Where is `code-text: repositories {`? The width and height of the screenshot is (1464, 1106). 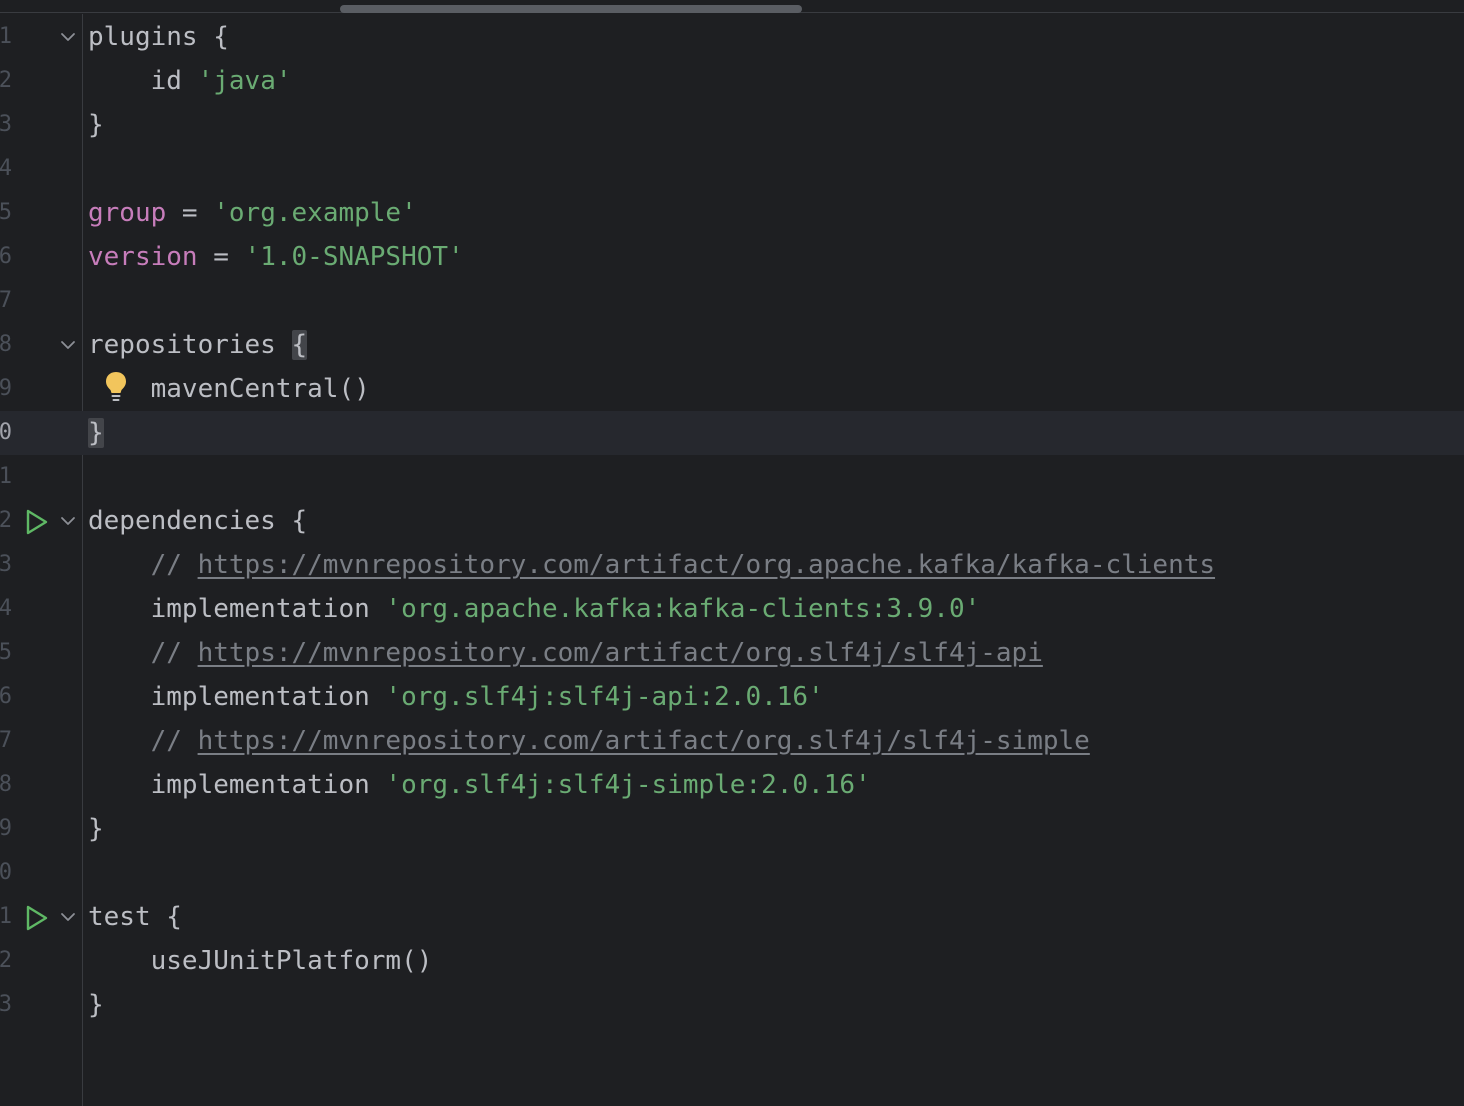
code-text: repositories { is located at coordinates (198, 345).